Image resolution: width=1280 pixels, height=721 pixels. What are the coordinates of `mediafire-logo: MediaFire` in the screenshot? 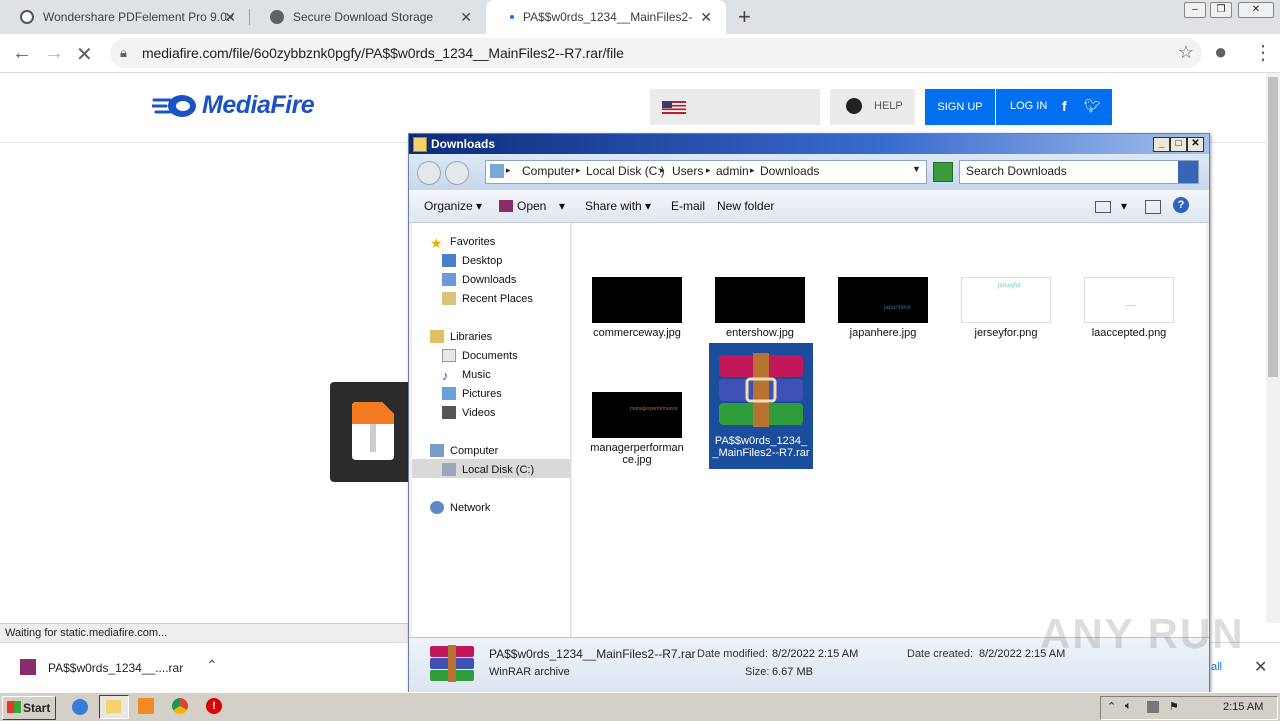 It's located at (233, 105).